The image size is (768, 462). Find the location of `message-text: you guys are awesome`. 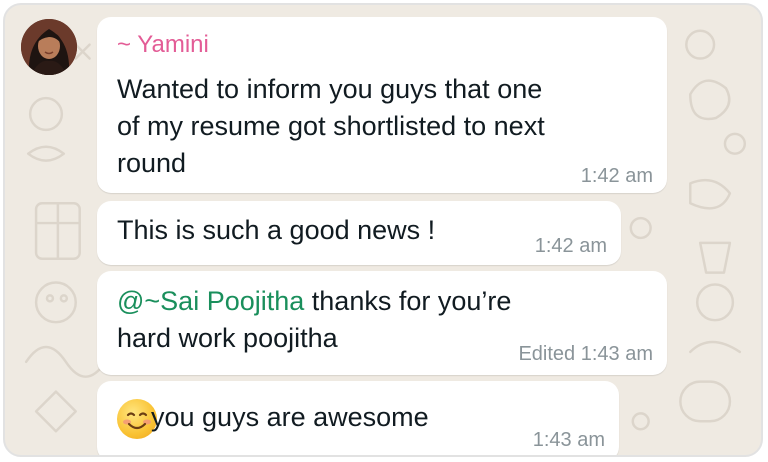

message-text: you guys are awesome is located at coordinates (290, 417).